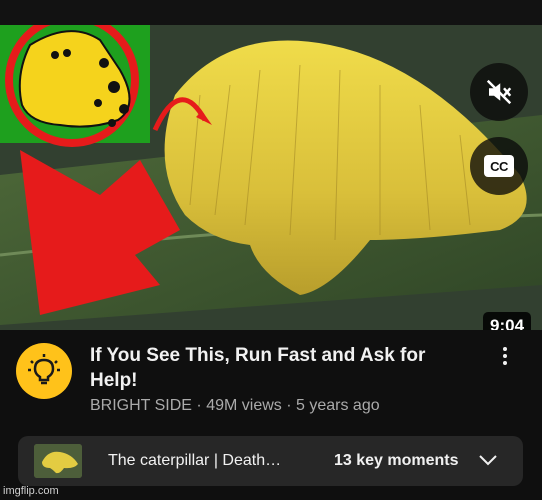  I want to click on captions-button: CC, so click(499, 166).